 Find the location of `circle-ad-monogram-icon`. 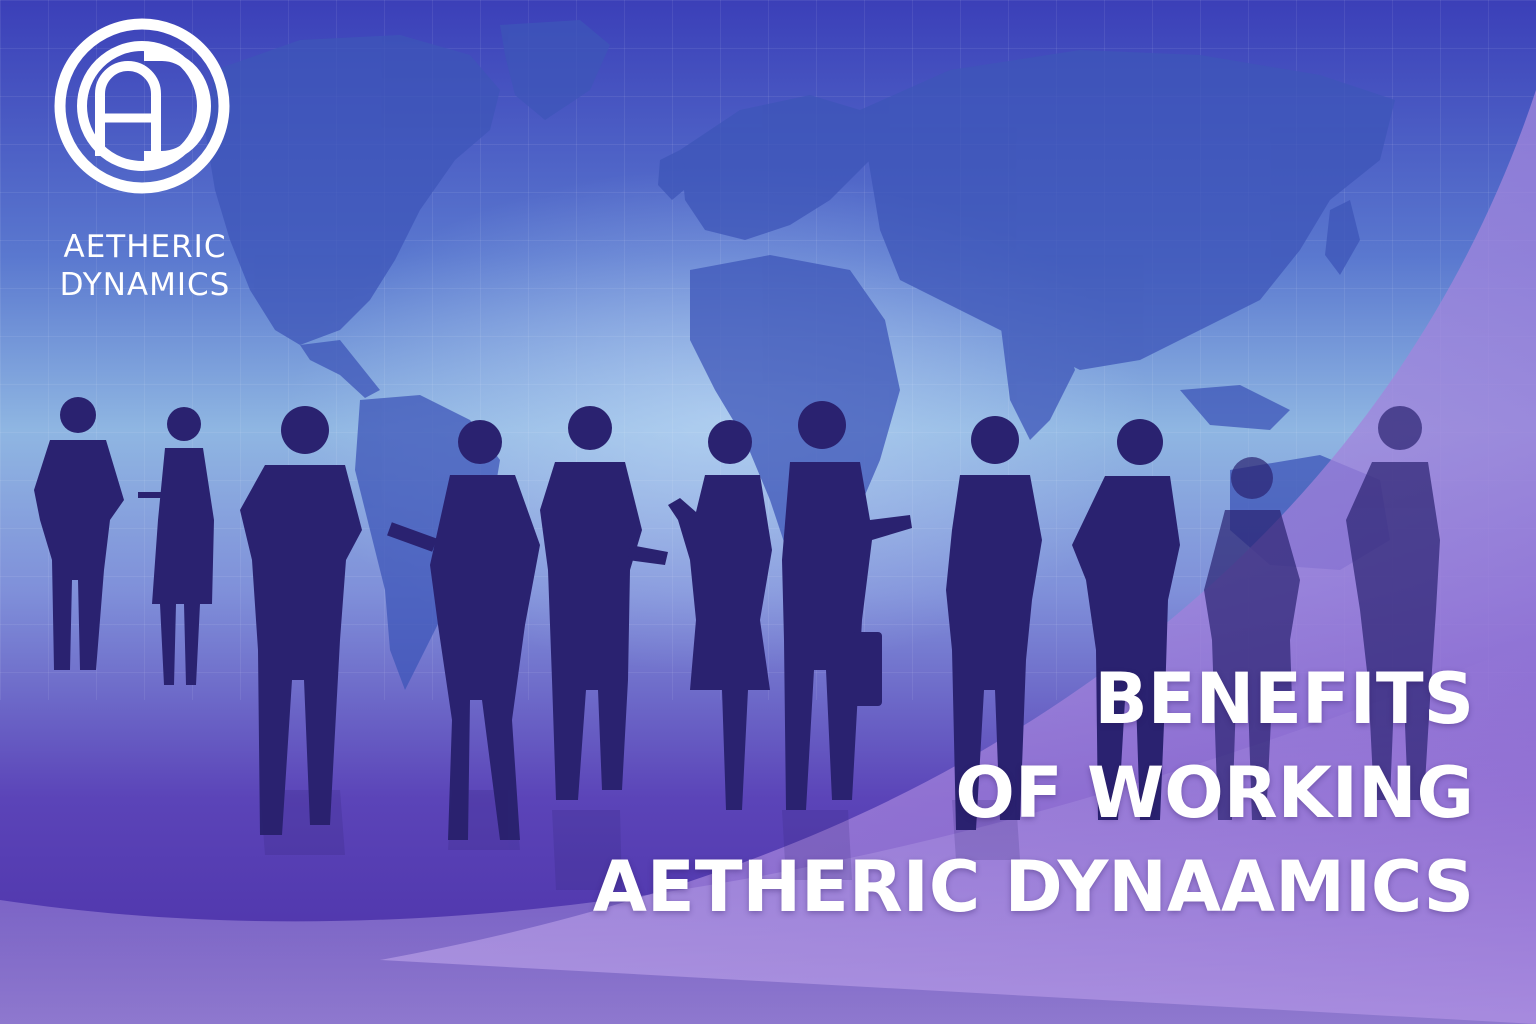

circle-ad-monogram-icon is located at coordinates (142, 106).